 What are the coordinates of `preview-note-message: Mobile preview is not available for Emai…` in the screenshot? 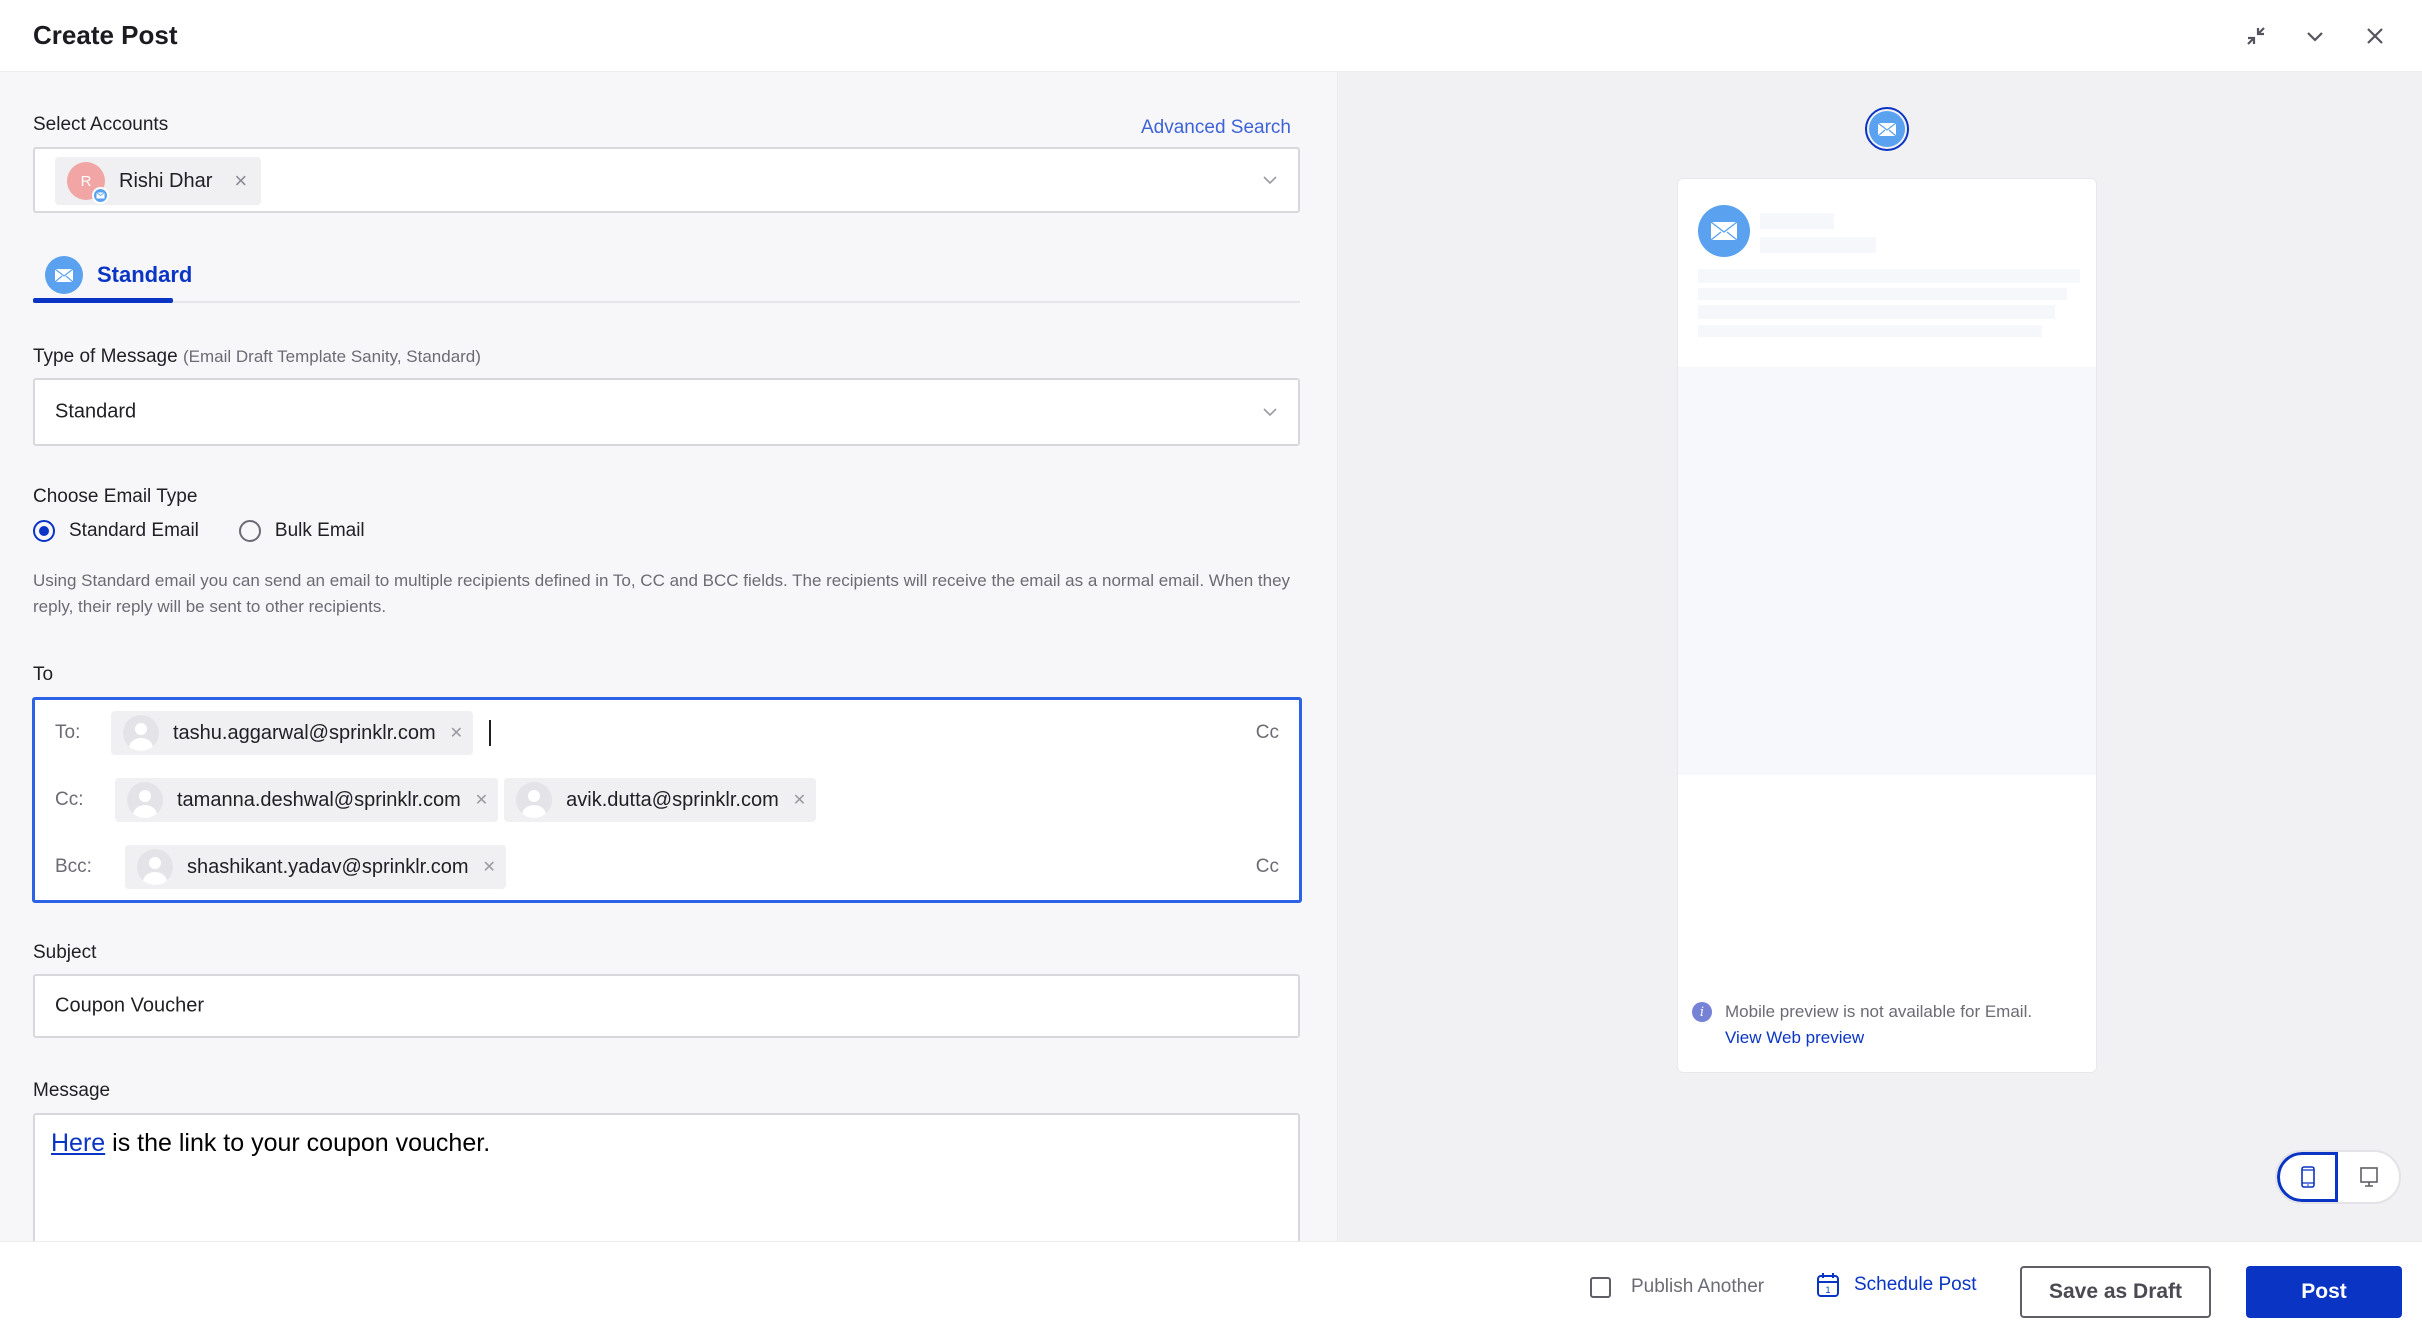 It's located at (1879, 1011).